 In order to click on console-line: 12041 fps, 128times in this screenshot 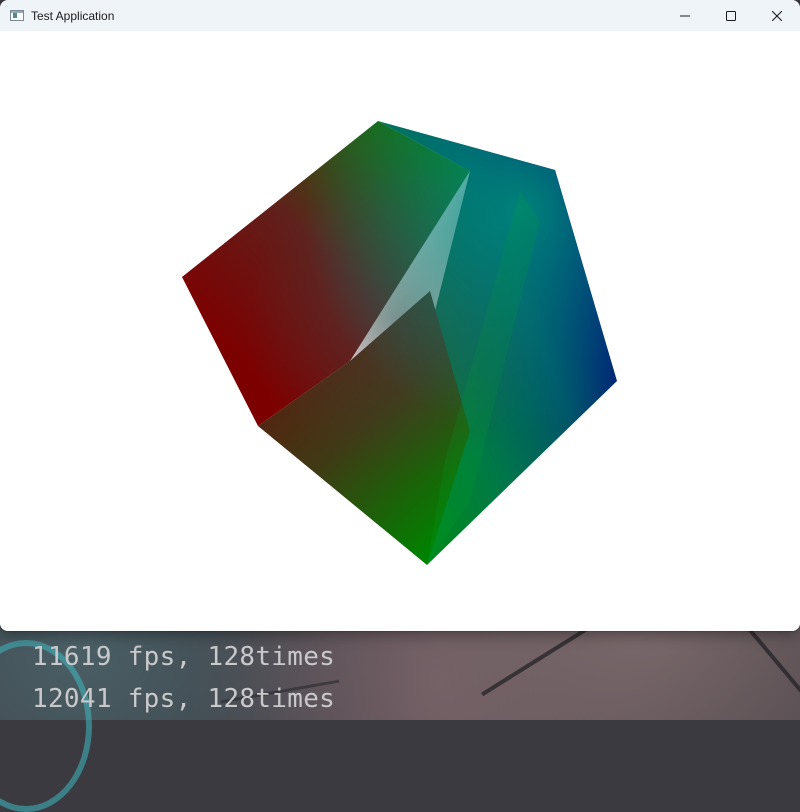, I will do `click(184, 699)`.